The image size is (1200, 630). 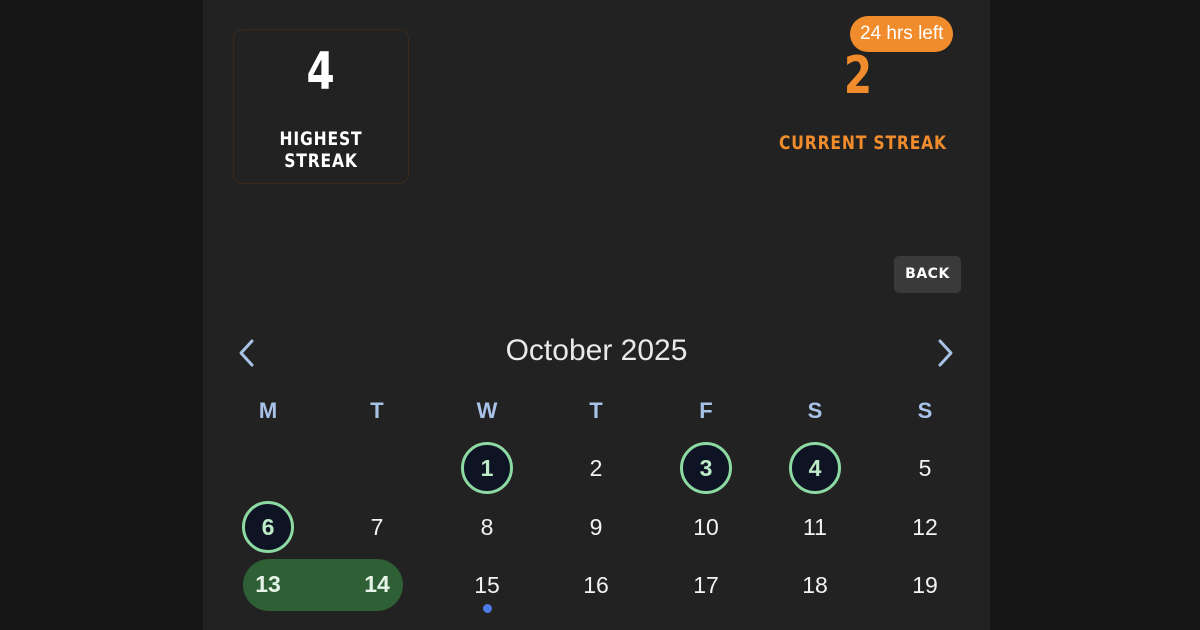 I want to click on time-left-badge: 24 hrs left, so click(x=902, y=34).